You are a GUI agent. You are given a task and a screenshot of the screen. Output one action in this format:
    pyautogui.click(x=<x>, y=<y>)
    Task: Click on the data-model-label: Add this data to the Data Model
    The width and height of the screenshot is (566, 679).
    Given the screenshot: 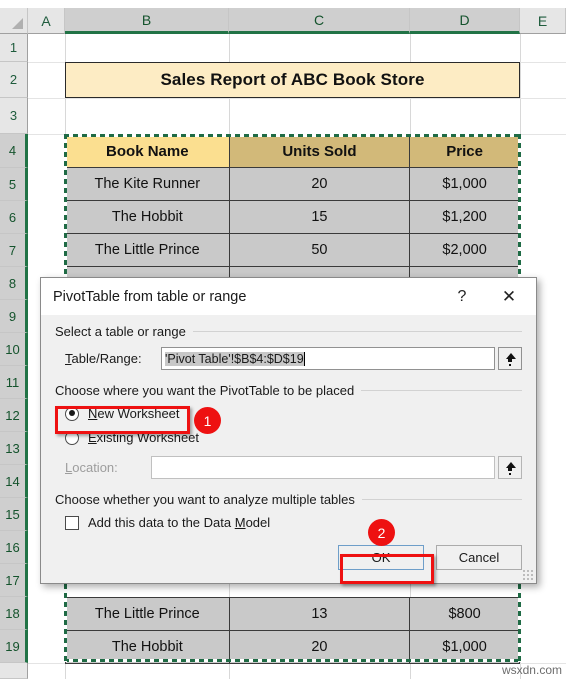 What is the action you would take?
    pyautogui.click(x=179, y=522)
    